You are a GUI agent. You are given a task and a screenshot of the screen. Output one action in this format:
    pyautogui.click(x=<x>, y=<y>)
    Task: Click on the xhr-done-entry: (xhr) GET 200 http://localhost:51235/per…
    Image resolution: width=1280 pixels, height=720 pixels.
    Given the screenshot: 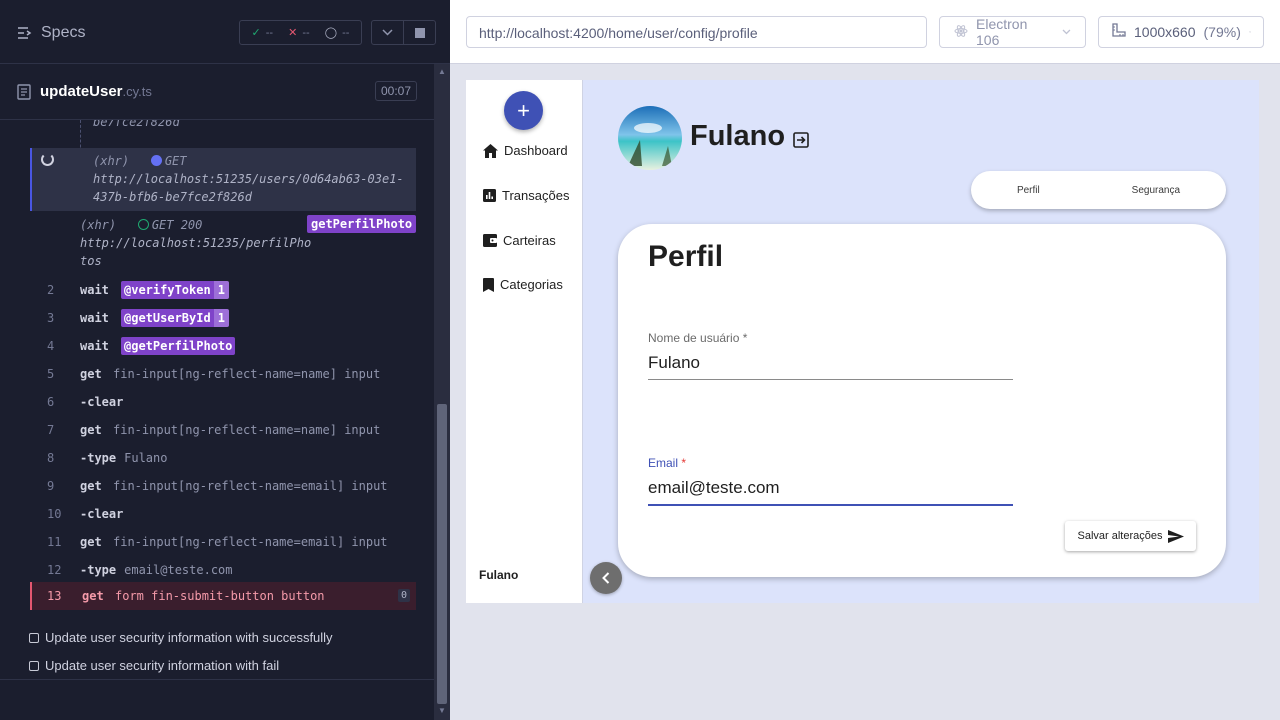 What is the action you would take?
    pyautogui.click(x=248, y=241)
    